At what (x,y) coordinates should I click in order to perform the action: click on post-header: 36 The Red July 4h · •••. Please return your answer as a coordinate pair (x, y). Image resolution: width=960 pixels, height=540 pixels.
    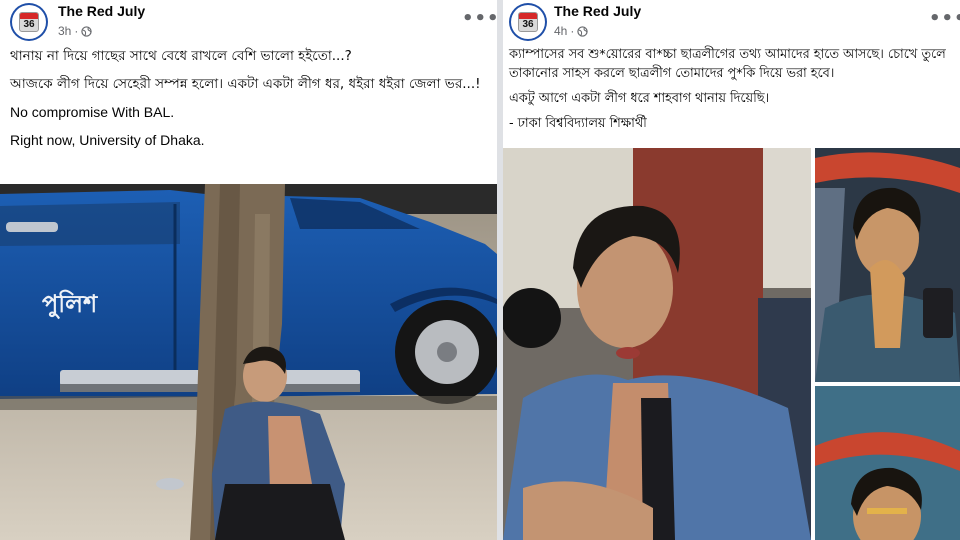
    Looking at the image, I should click on (731, 21).